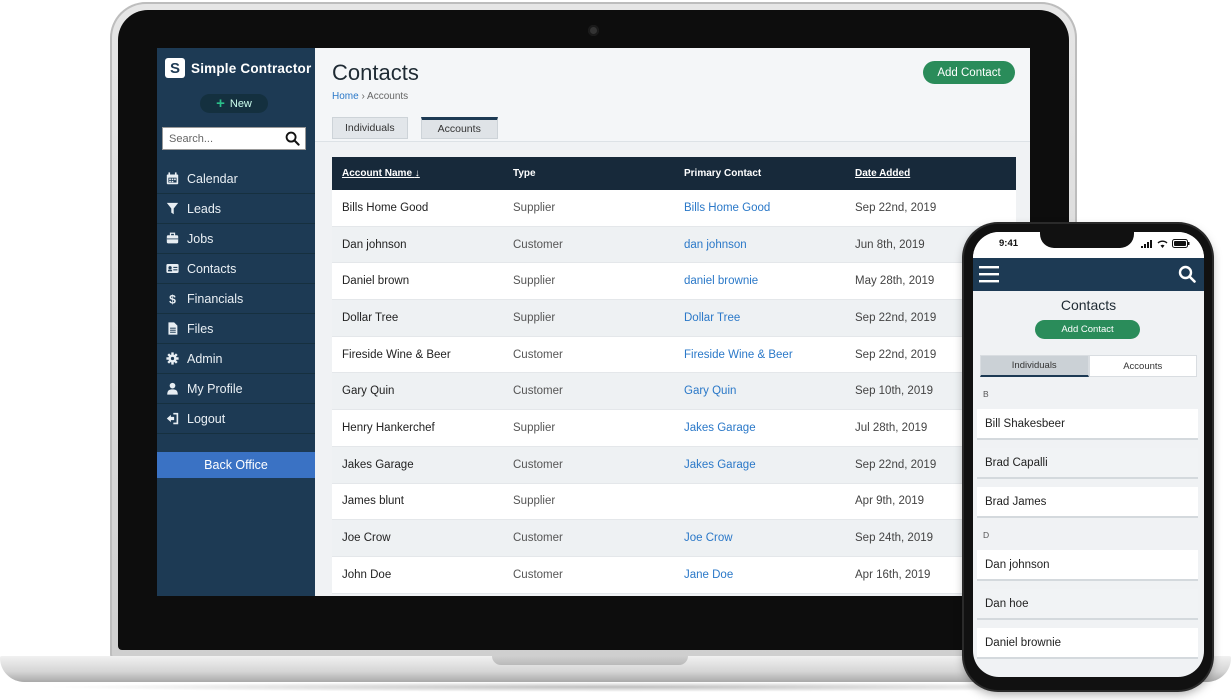 The width and height of the screenshot is (1231, 700). Describe the element at coordinates (759, 538) in the screenshot. I see `primary-contact-link: Joe Crow` at that location.